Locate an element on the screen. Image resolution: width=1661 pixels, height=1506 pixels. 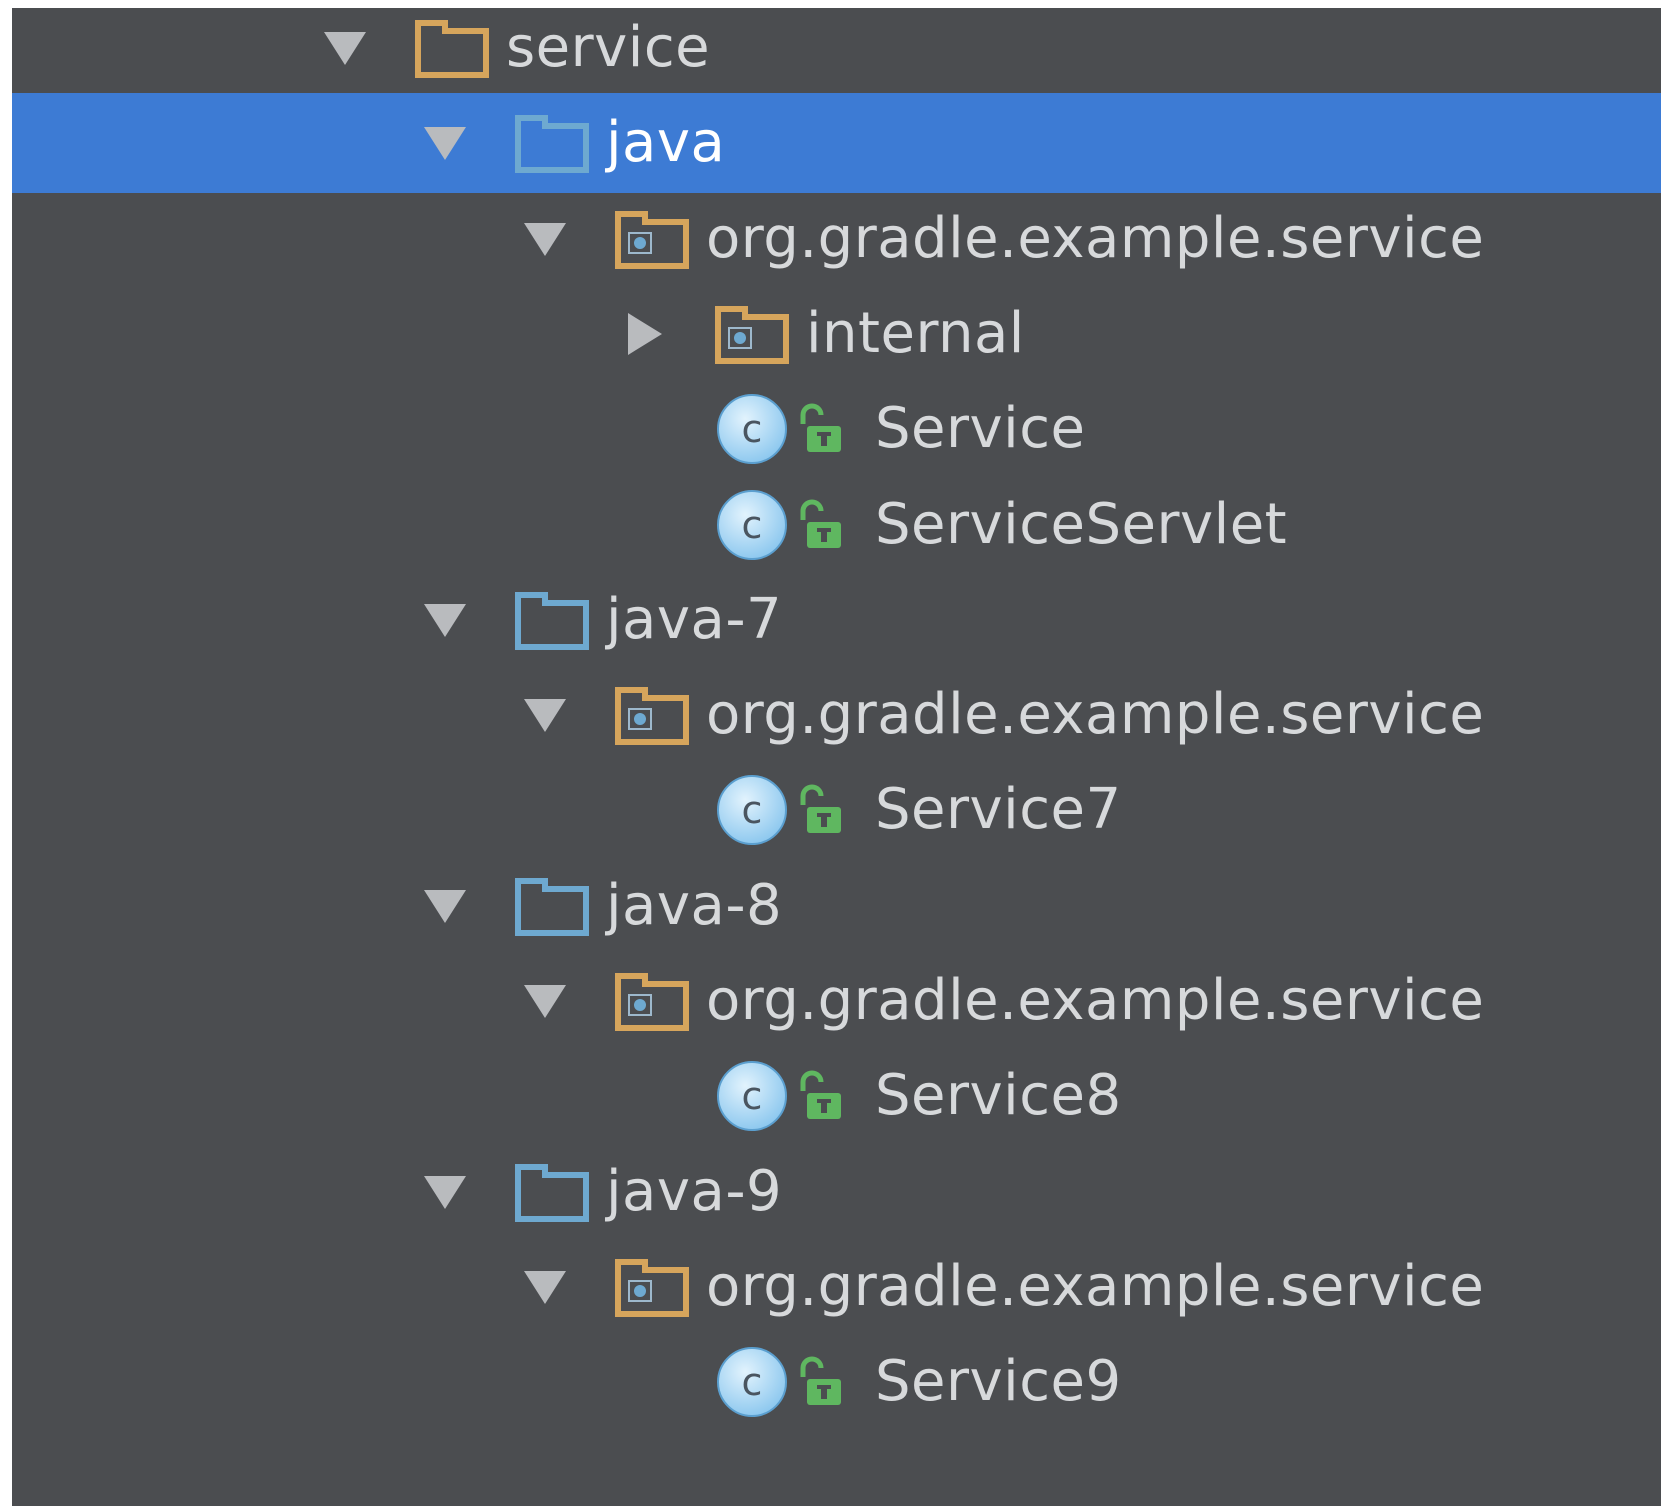
tree-row: internal is located at coordinates (836, 334).